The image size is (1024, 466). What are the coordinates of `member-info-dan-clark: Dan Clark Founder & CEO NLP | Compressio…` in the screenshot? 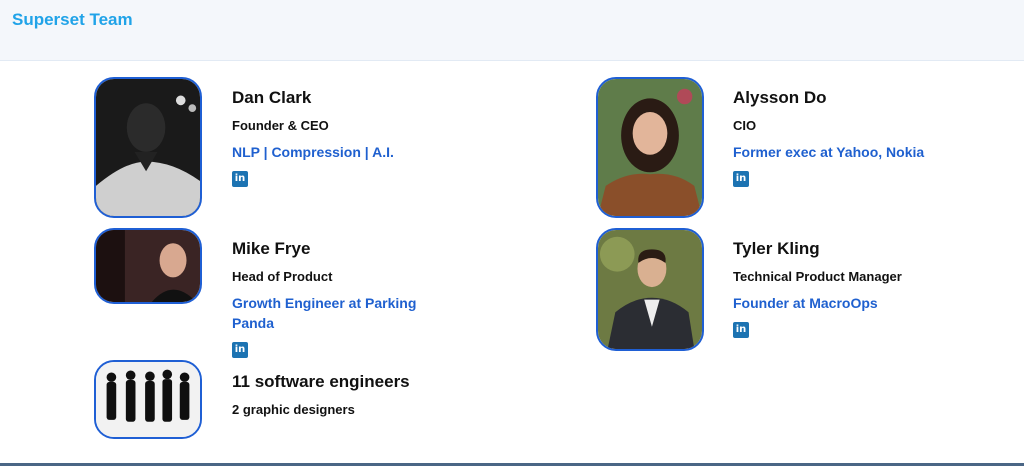 It's located at (313, 137).